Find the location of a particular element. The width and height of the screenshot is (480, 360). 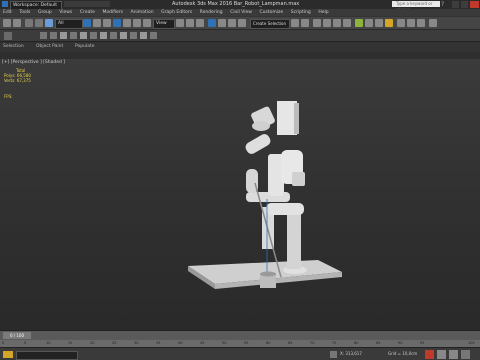

snaps-toggle-icon is located at coordinates (212, 23).